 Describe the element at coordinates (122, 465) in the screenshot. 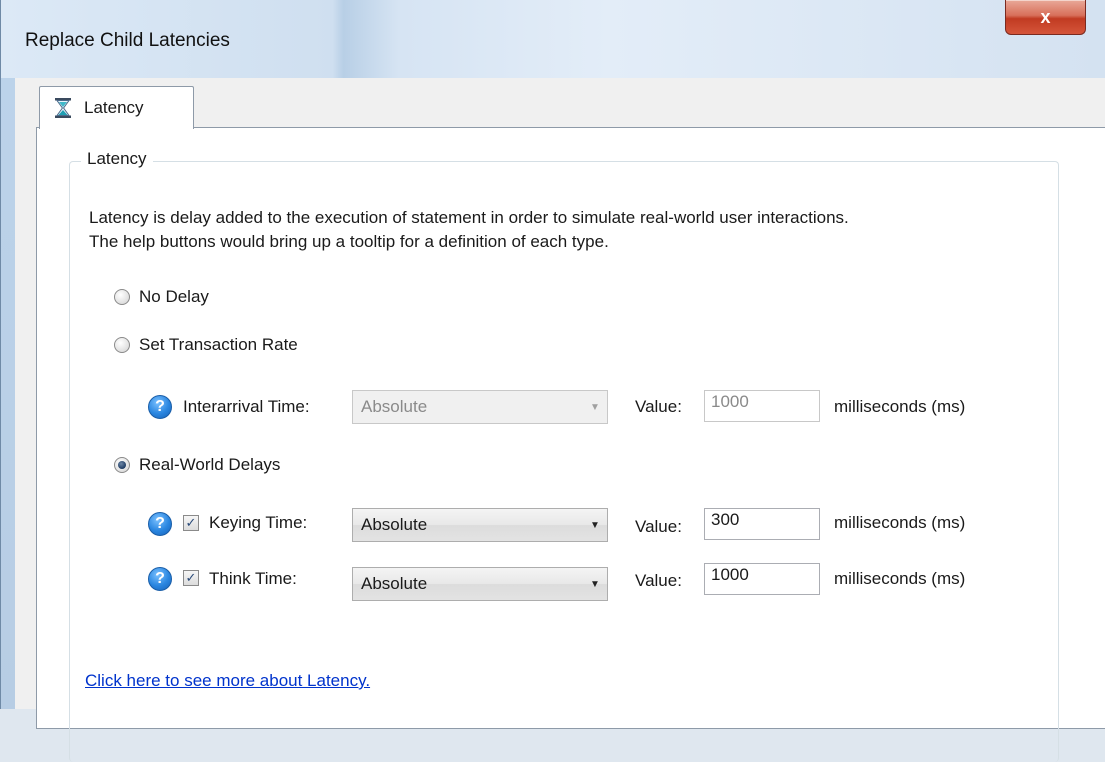

I see `real-world-radio` at that location.